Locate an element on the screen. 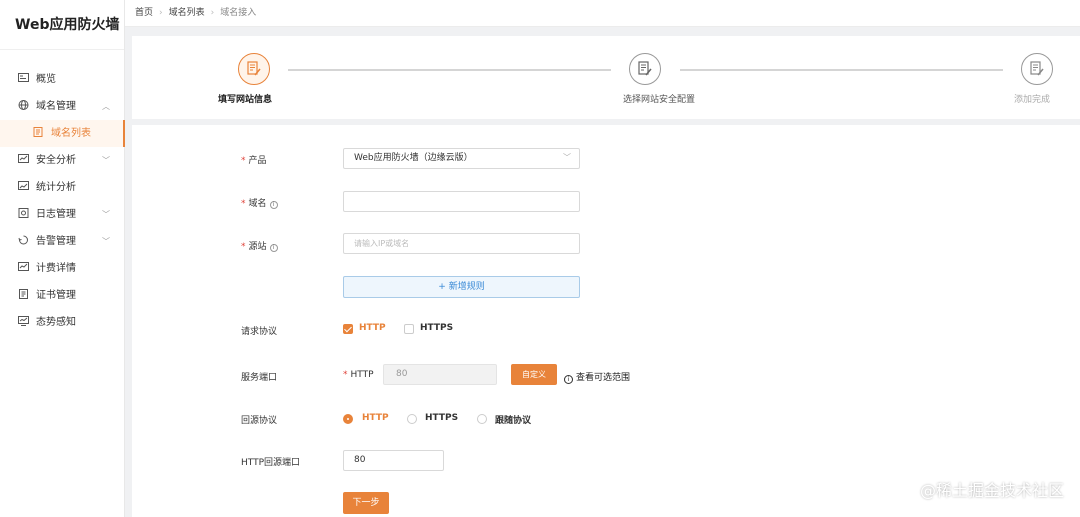 The image size is (1080, 517). sidebar-item-label: 统计分析 is located at coordinates (56, 187).